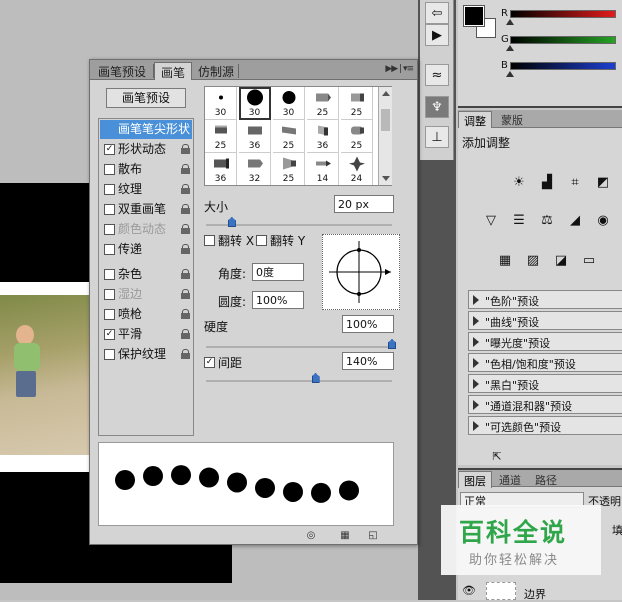 This screenshot has height=602, width=622. I want to click on adjustment-preset-row: "色相/饱和度"预设, so click(545, 362).